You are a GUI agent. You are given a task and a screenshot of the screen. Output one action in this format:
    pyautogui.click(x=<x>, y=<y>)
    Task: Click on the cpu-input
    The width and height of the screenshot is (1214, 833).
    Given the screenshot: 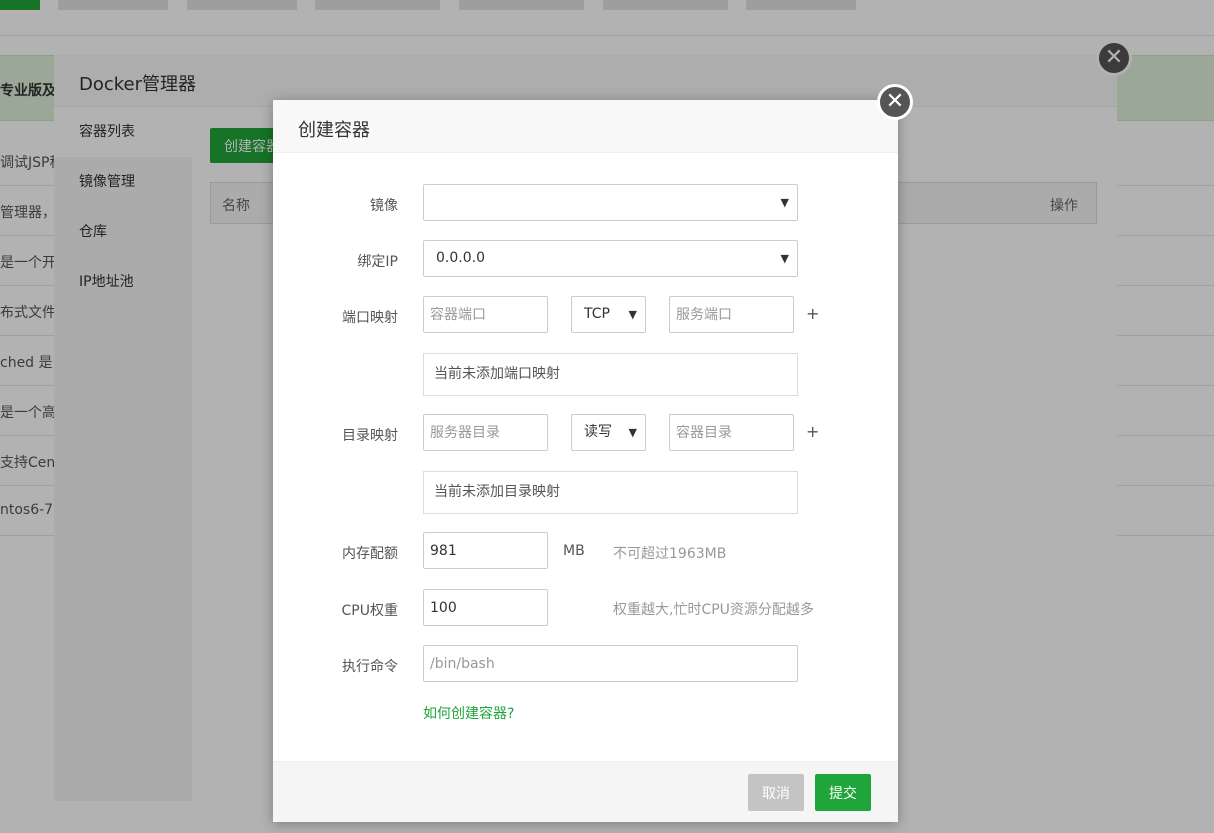 What is the action you would take?
    pyautogui.click(x=485, y=607)
    